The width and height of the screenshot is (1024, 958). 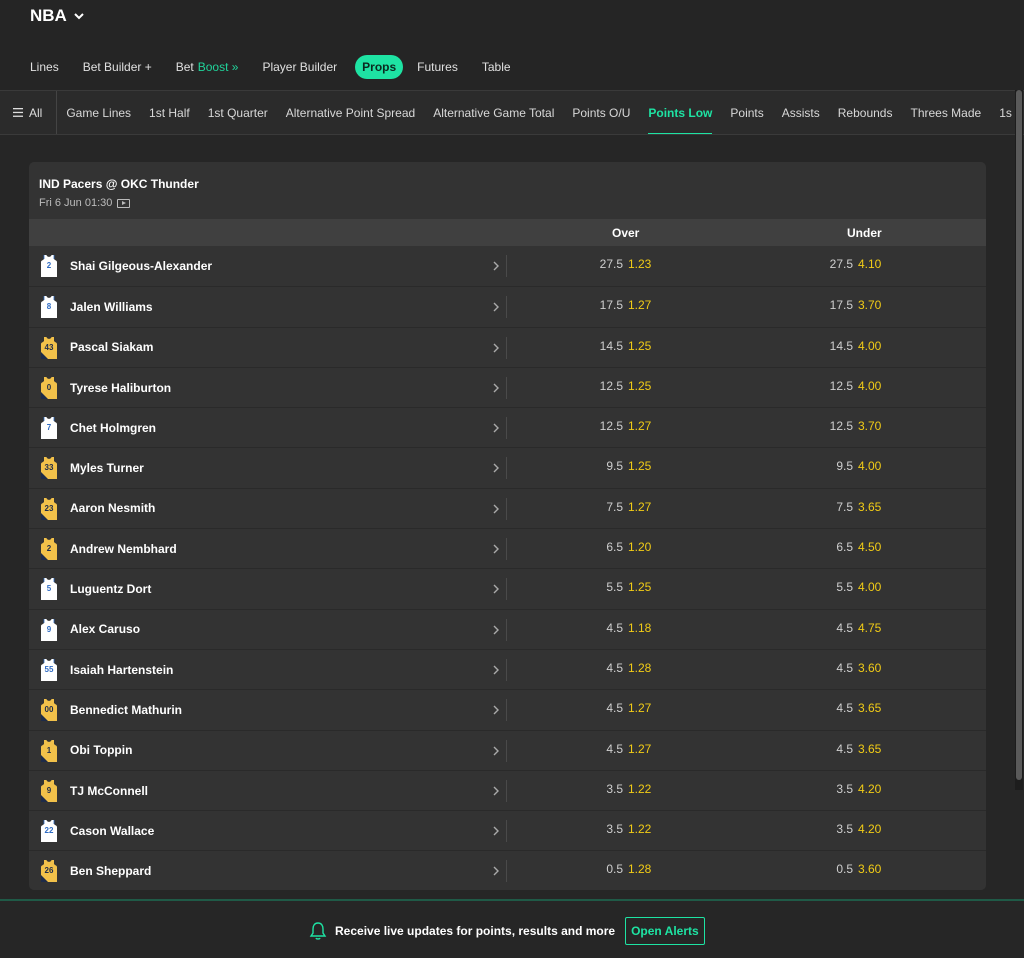 I want to click on over-odds-button: 6.5 1.20, so click(x=634, y=547).